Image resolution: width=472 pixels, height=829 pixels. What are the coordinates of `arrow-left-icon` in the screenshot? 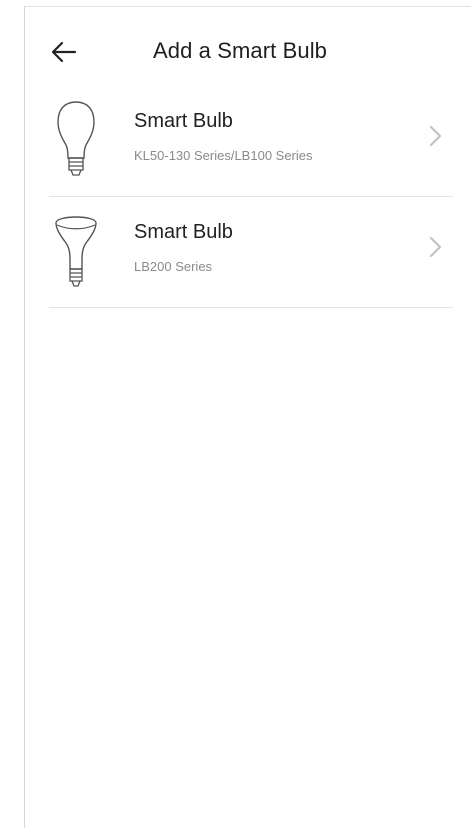 It's located at (64, 52).